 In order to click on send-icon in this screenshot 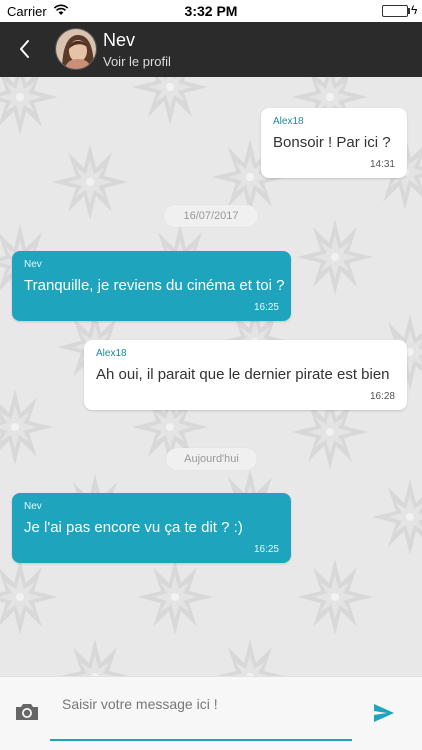, I will do `click(384, 713)`.